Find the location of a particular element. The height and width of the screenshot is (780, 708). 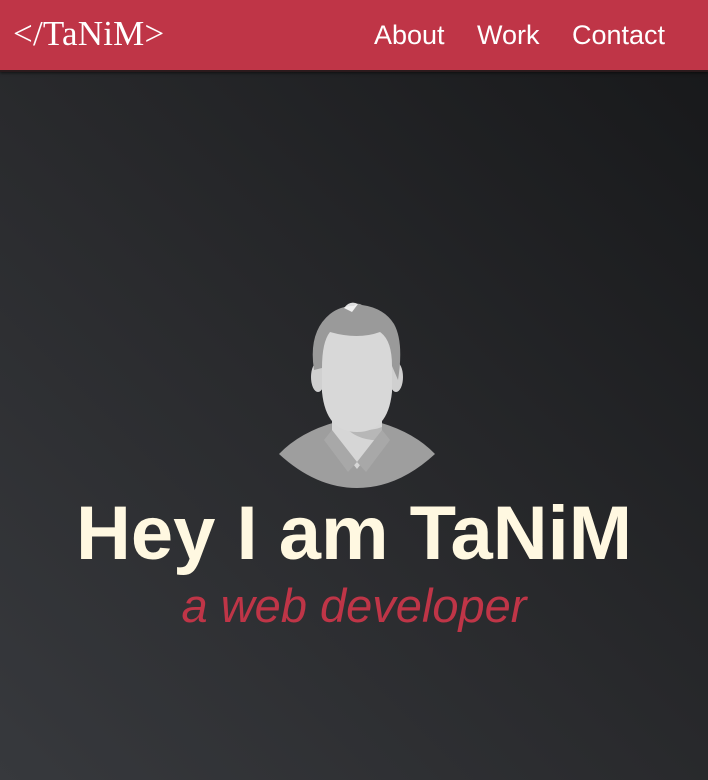

site-logo: </TaNiM> is located at coordinates (88, 34).